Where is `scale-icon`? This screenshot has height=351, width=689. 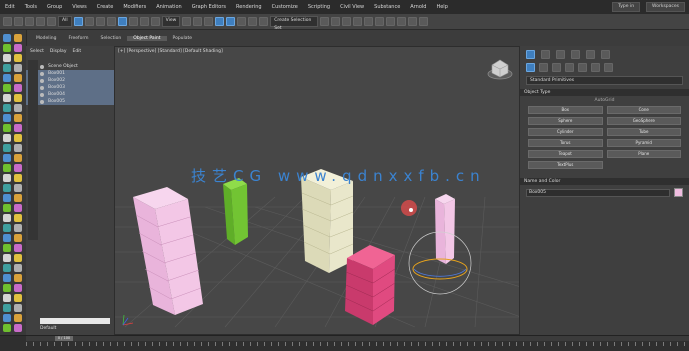
scale-icon is located at coordinates (144, 21).